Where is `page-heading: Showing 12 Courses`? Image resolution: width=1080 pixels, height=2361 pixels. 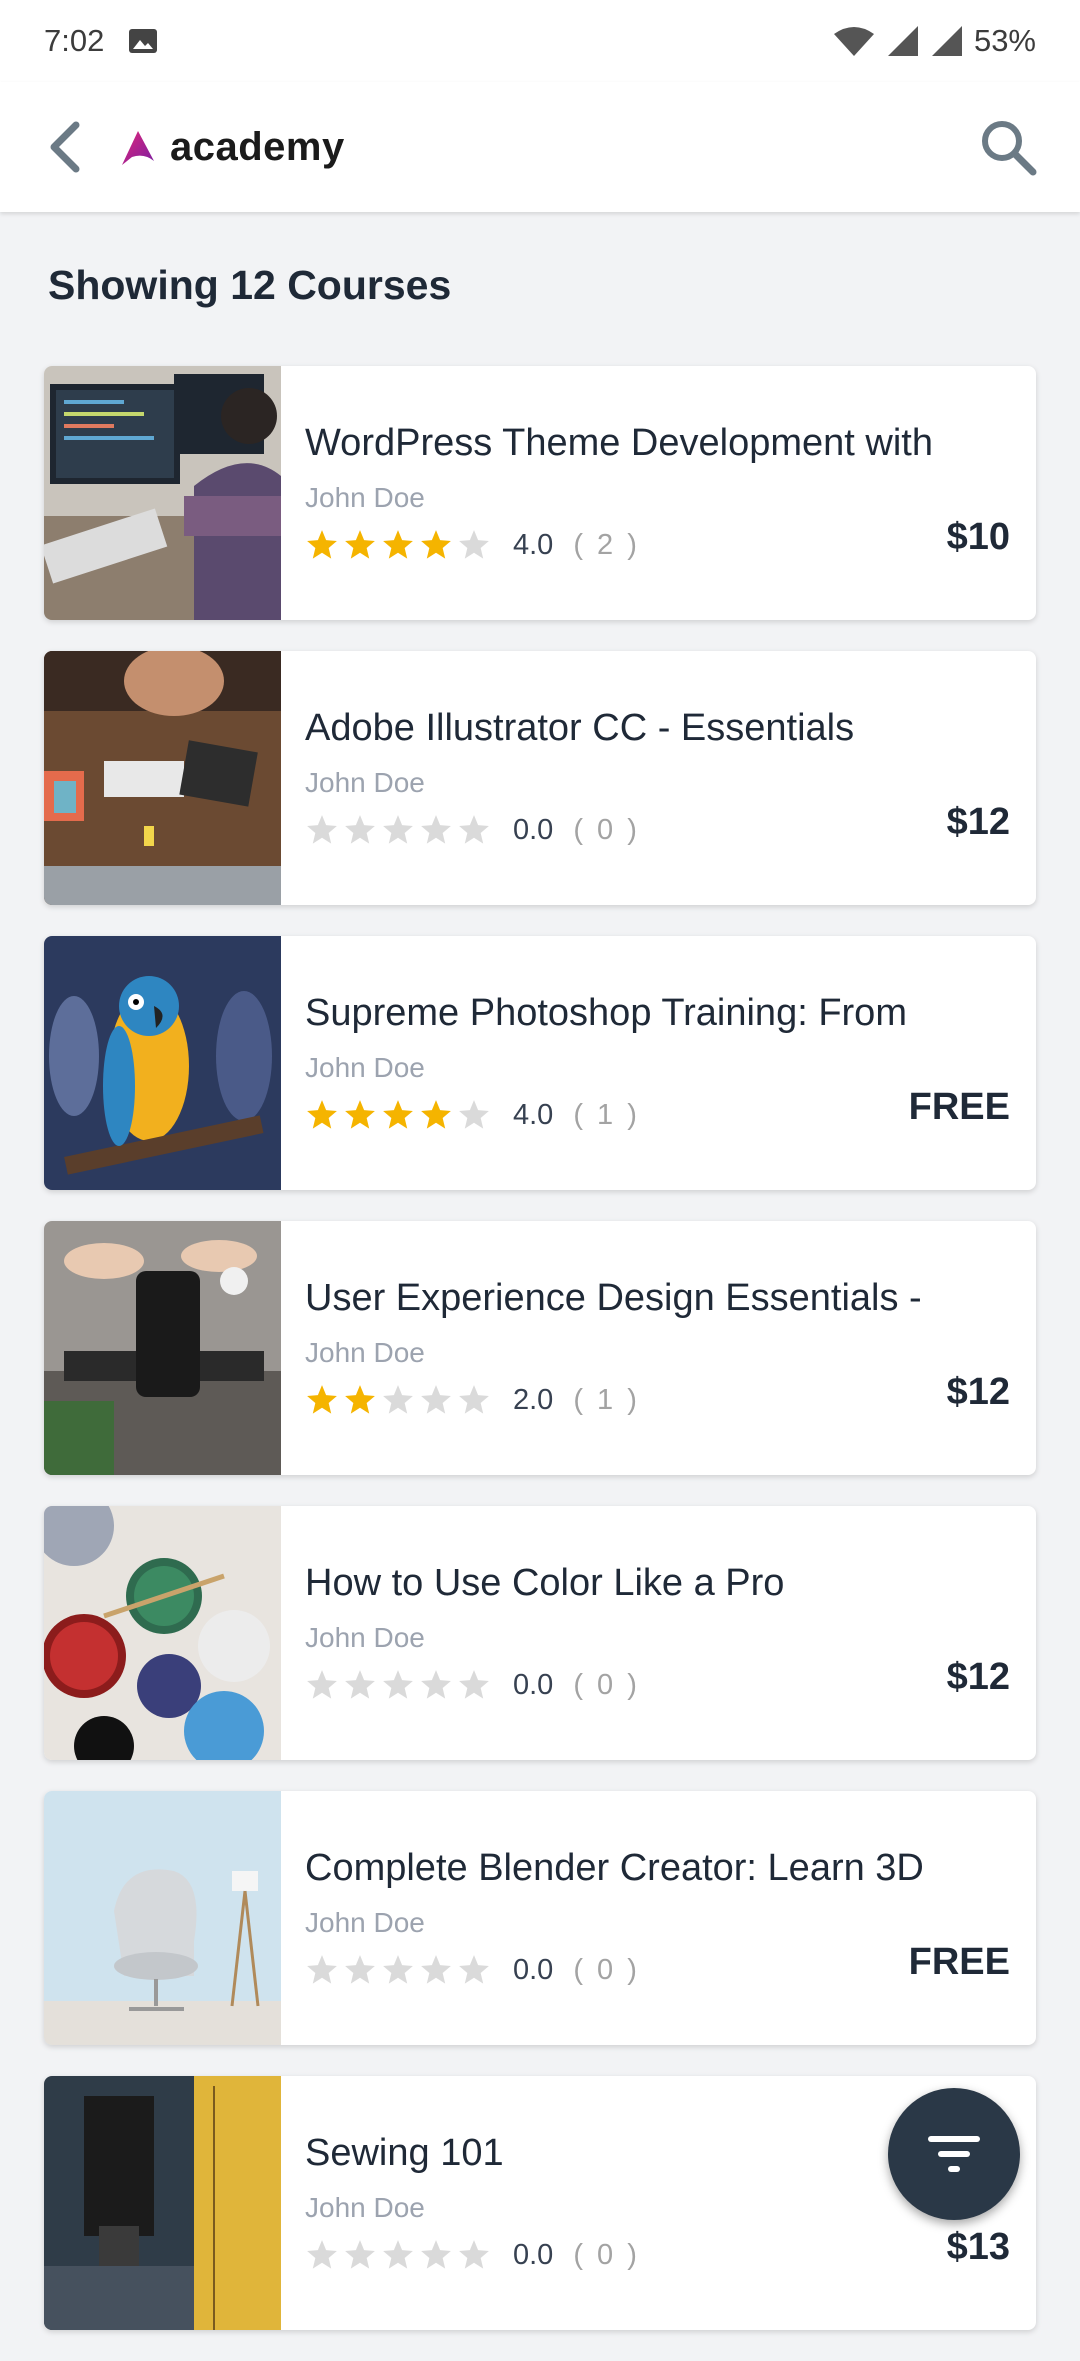
page-heading: Showing 12 Courses is located at coordinates (250, 285).